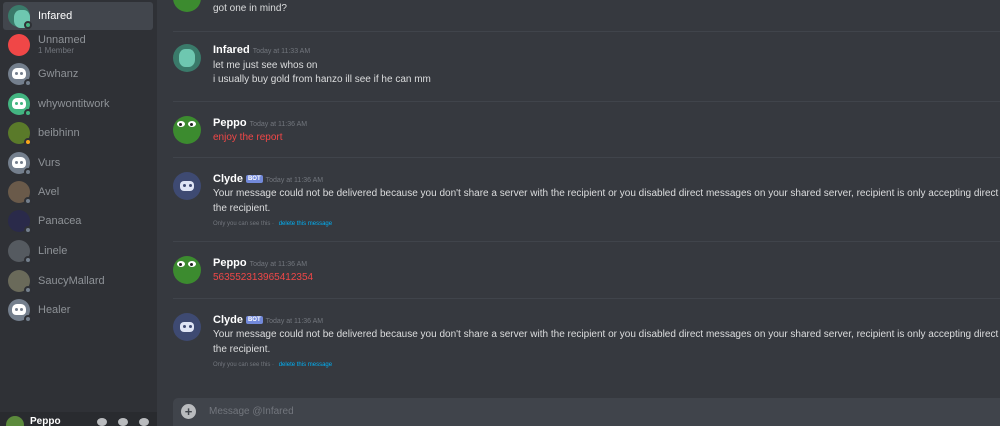 This screenshot has height=426, width=1000. Describe the element at coordinates (78, 16) in the screenshot. I see `dm-item-infared: Infared` at that location.